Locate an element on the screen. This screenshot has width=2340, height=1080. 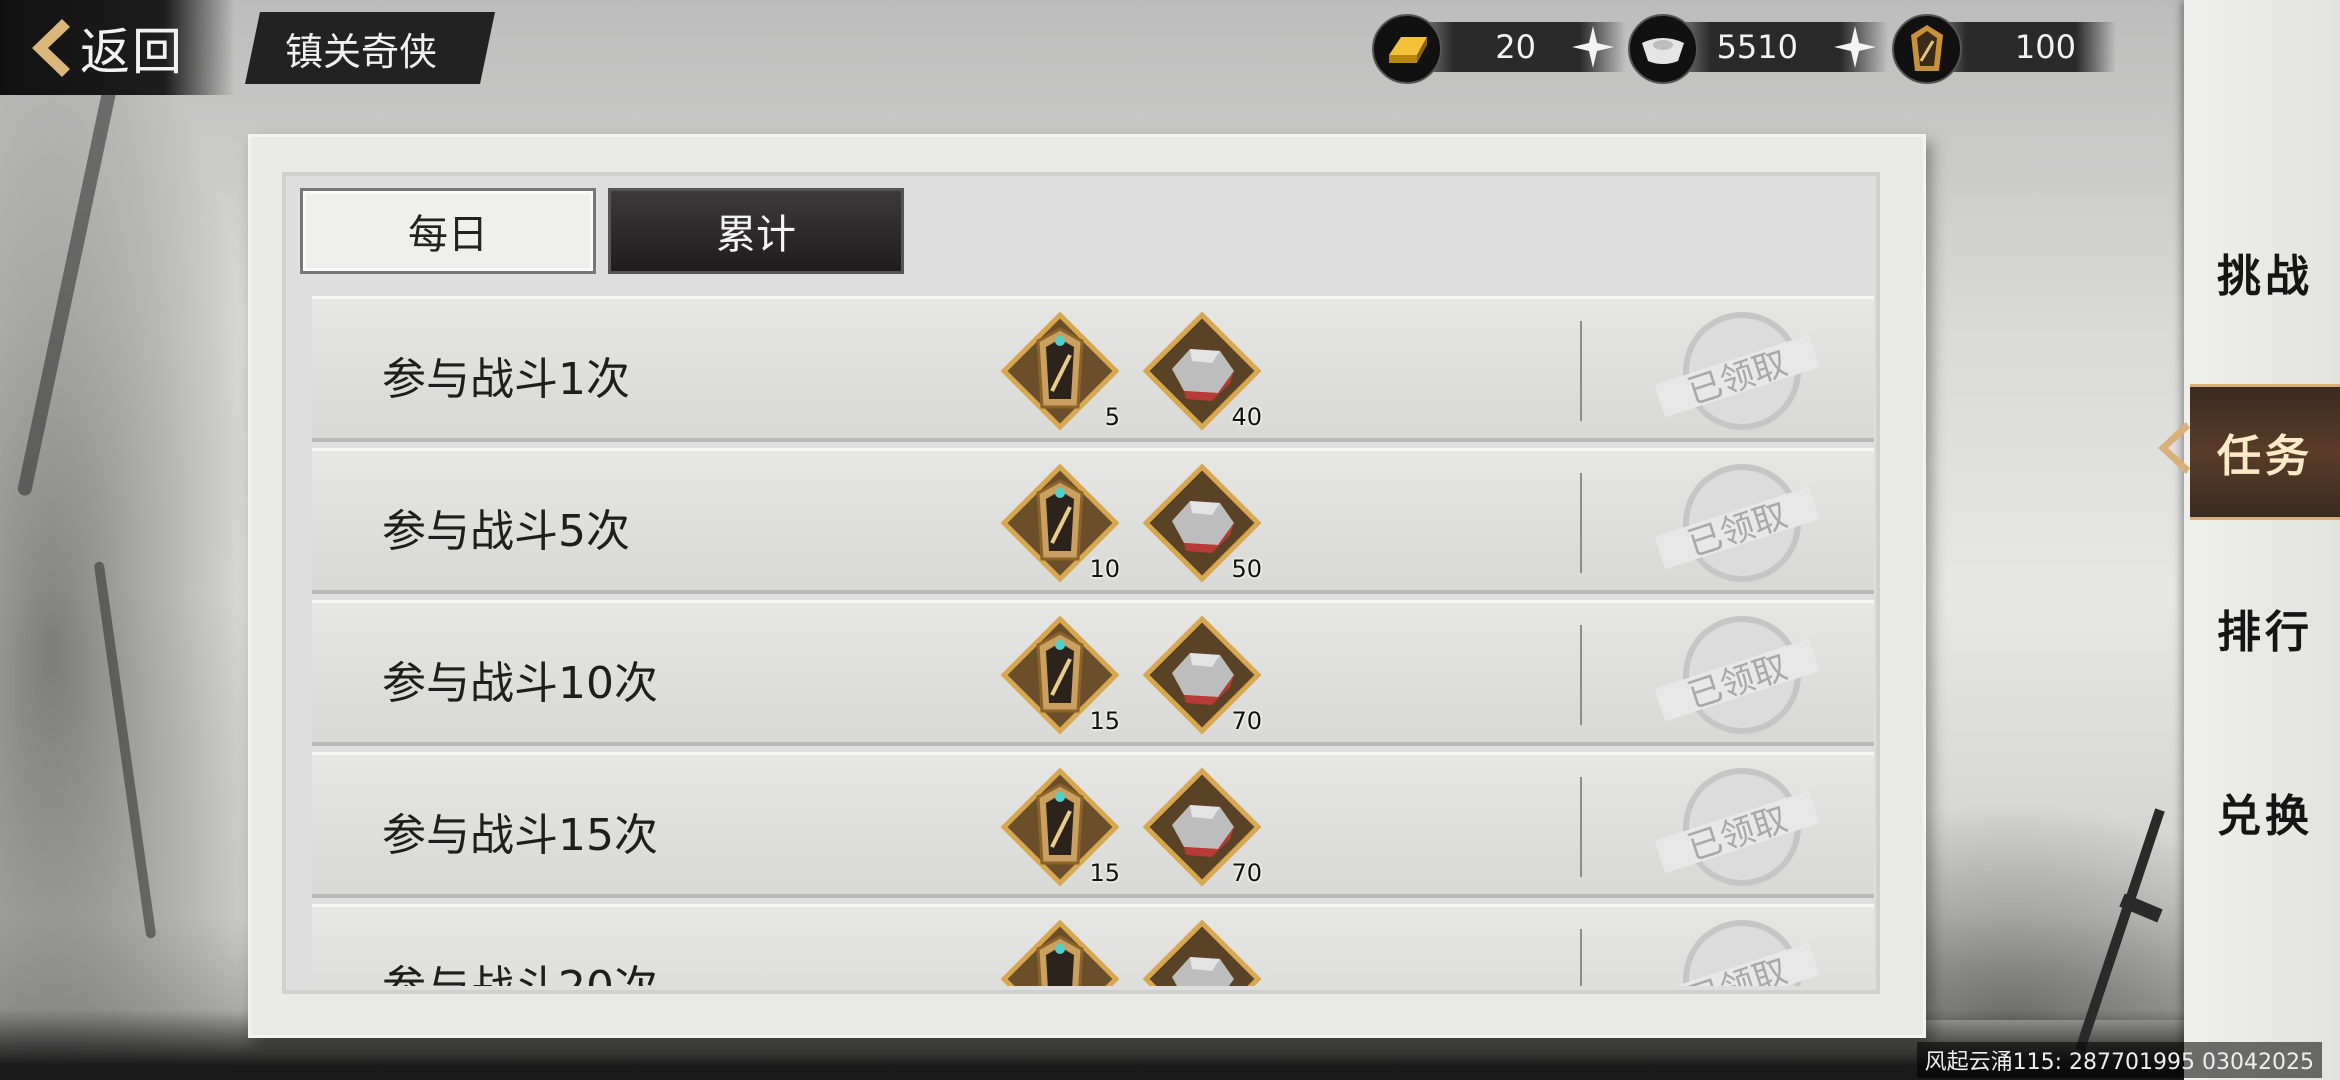
ore-stone-icon is located at coordinates (1202, 952).